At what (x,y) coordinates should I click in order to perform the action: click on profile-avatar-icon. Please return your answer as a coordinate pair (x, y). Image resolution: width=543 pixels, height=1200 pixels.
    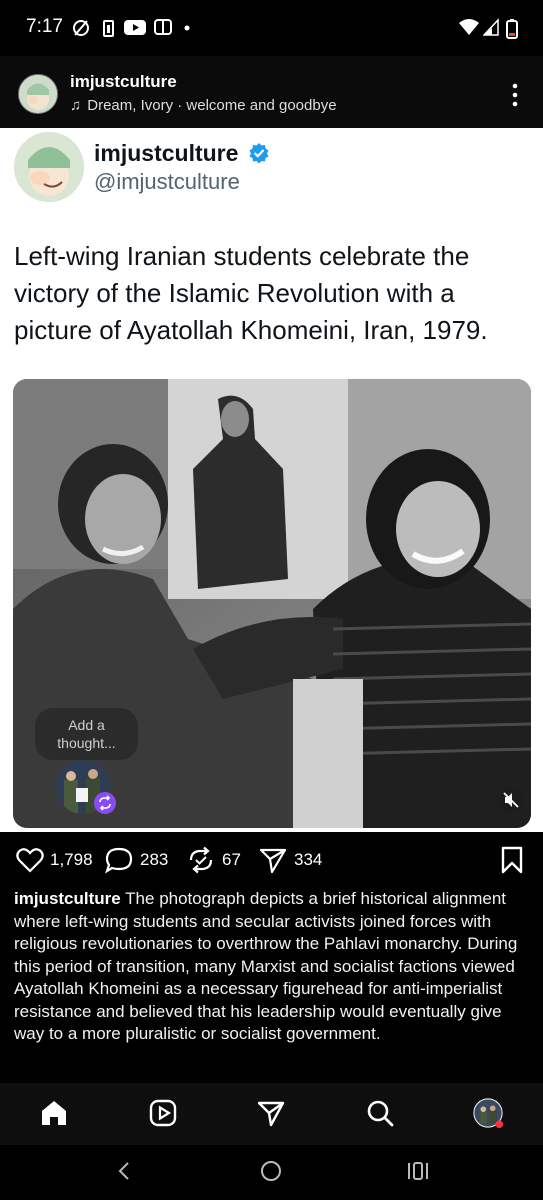
    Looking at the image, I should click on (488, 1113).